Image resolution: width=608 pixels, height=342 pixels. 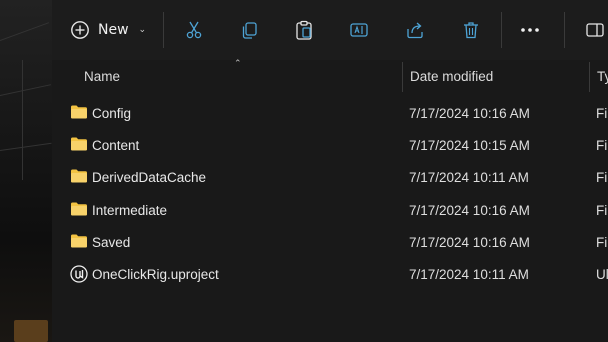 I want to click on view-button, so click(x=596, y=30).